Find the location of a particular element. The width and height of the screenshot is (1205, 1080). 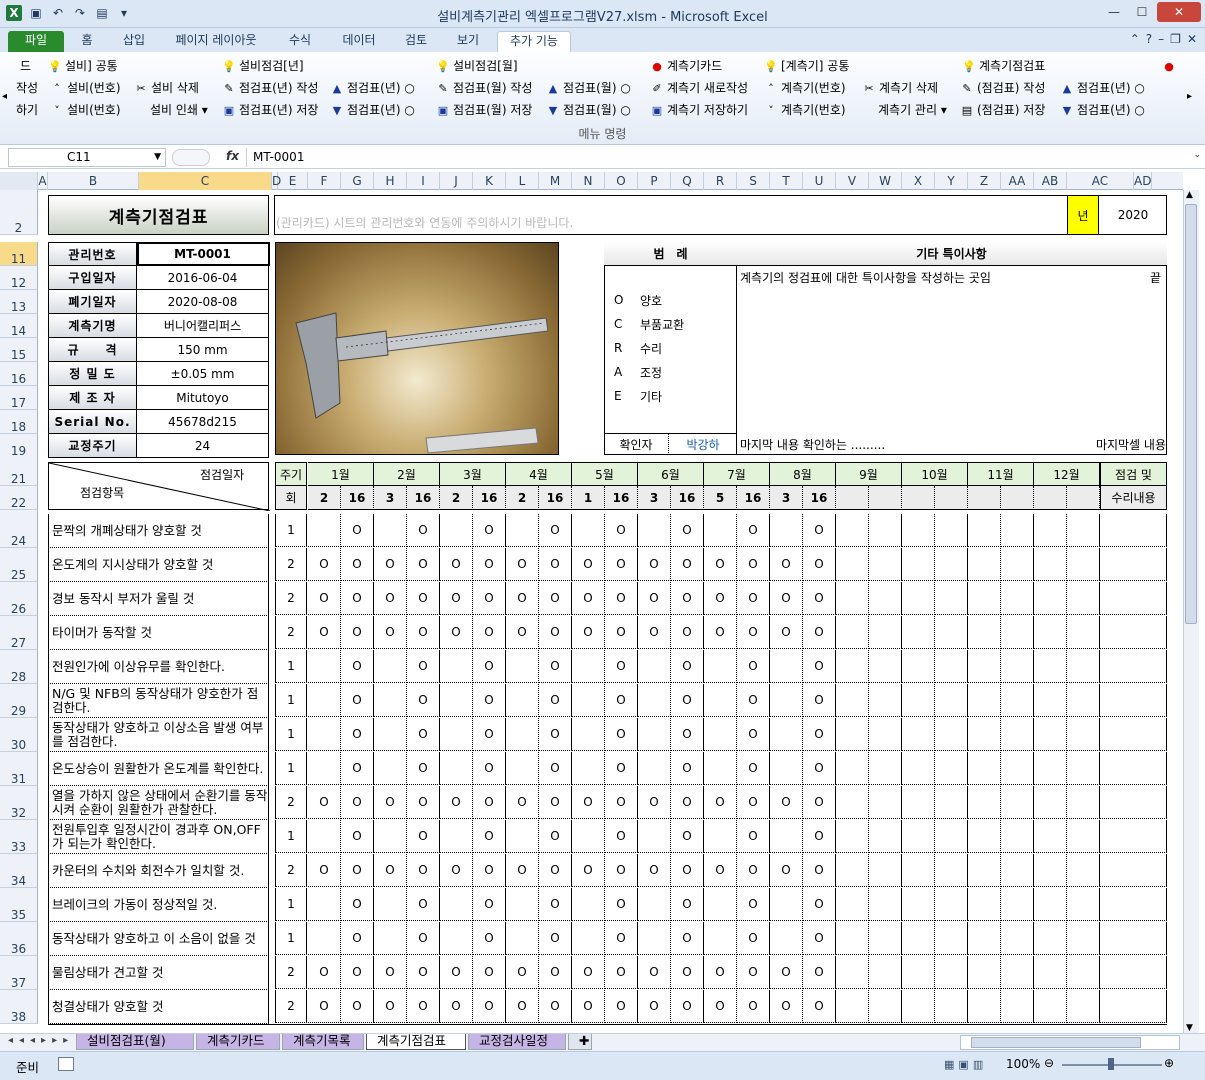

ribbon-meter-inspect-down: ▼ 점검표(년) ○ is located at coordinates (1102, 110).